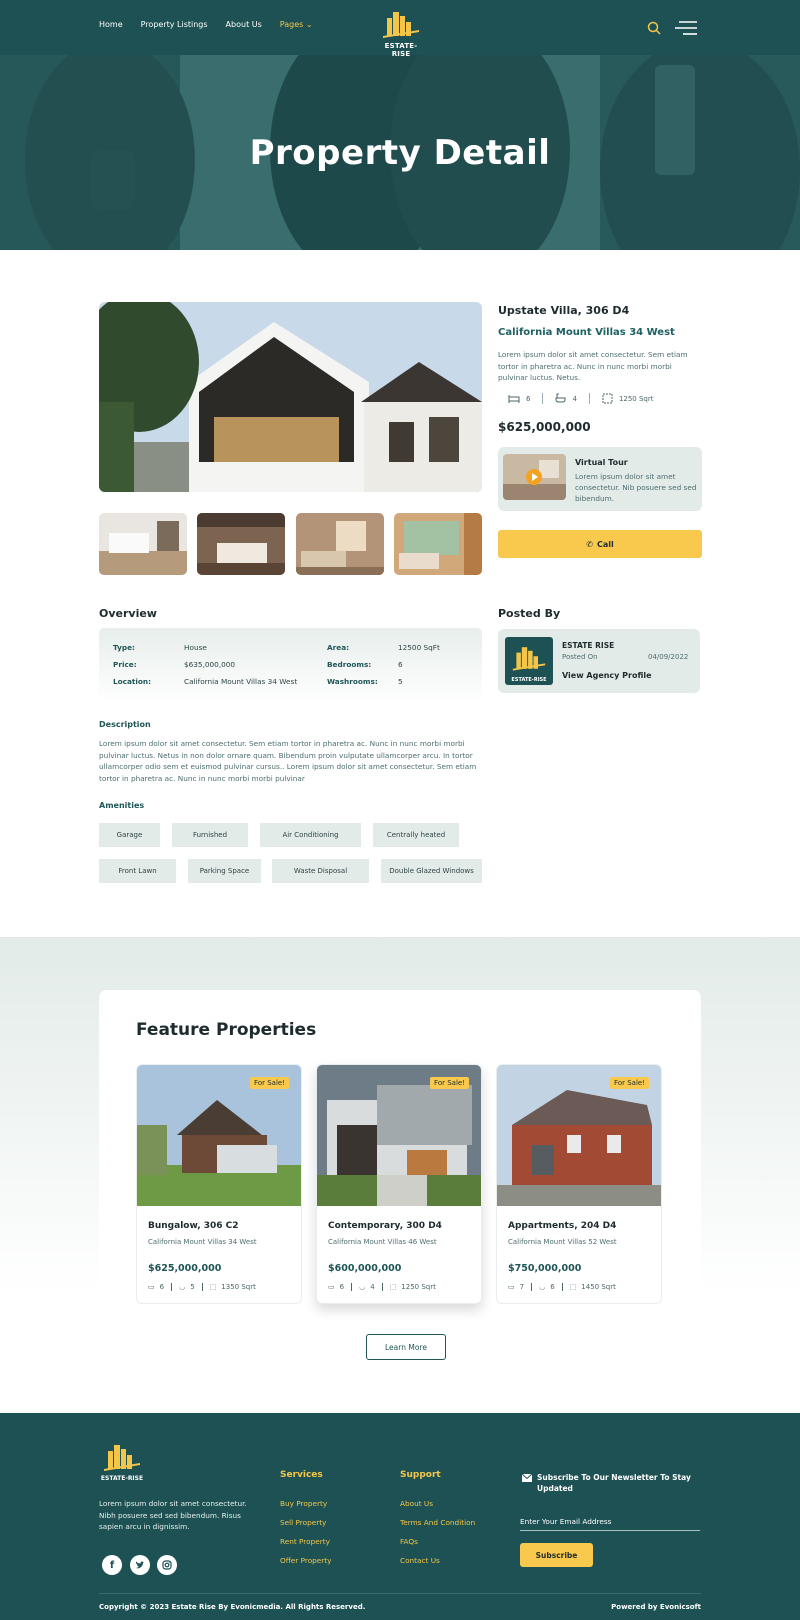 The image size is (800, 1620). I want to click on virtual-tour-thumbnail, so click(534, 477).